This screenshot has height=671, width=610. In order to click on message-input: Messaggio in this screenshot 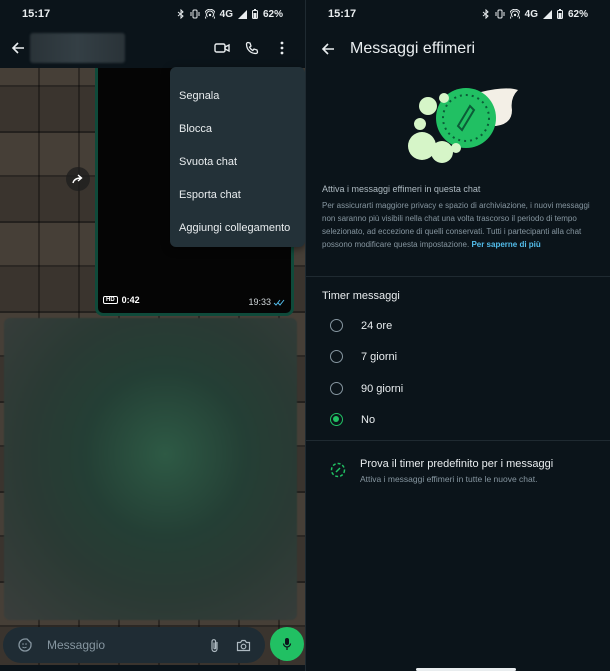, I will do `click(124, 645)`.